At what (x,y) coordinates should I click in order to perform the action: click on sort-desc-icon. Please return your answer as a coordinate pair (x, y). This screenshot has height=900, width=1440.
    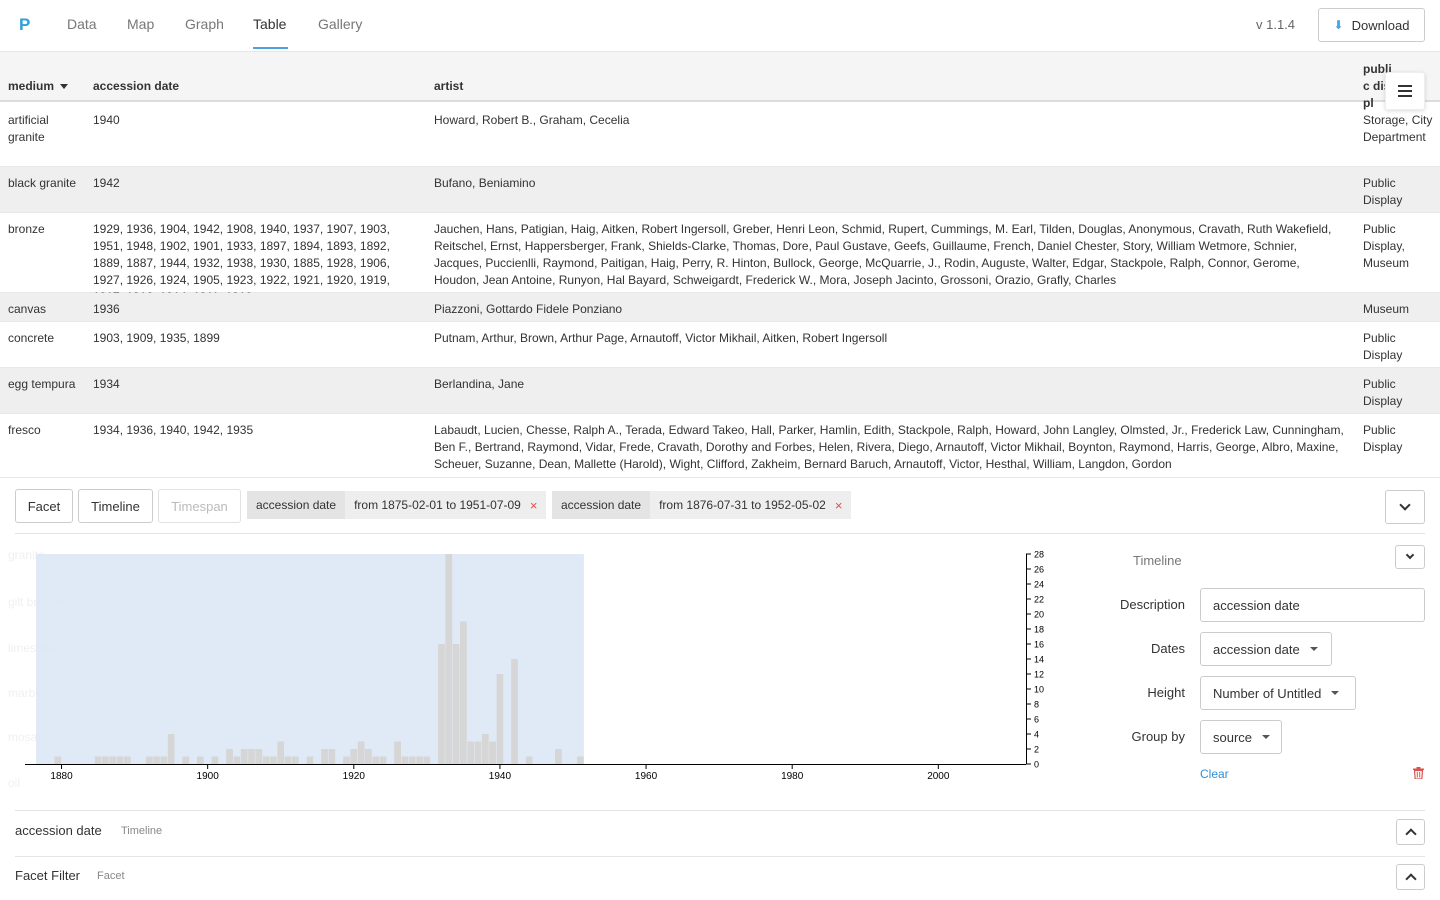
    Looking at the image, I should click on (64, 87).